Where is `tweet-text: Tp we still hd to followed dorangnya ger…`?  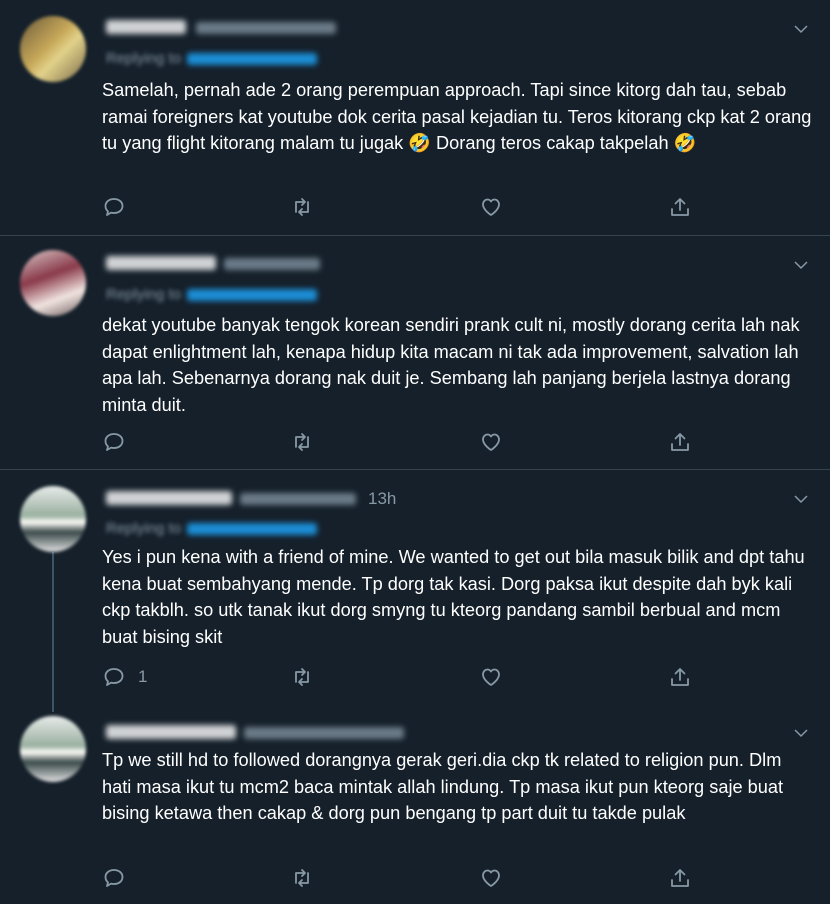
tweet-text: Tp we still hd to followed dorangnya ger… is located at coordinates (445, 787).